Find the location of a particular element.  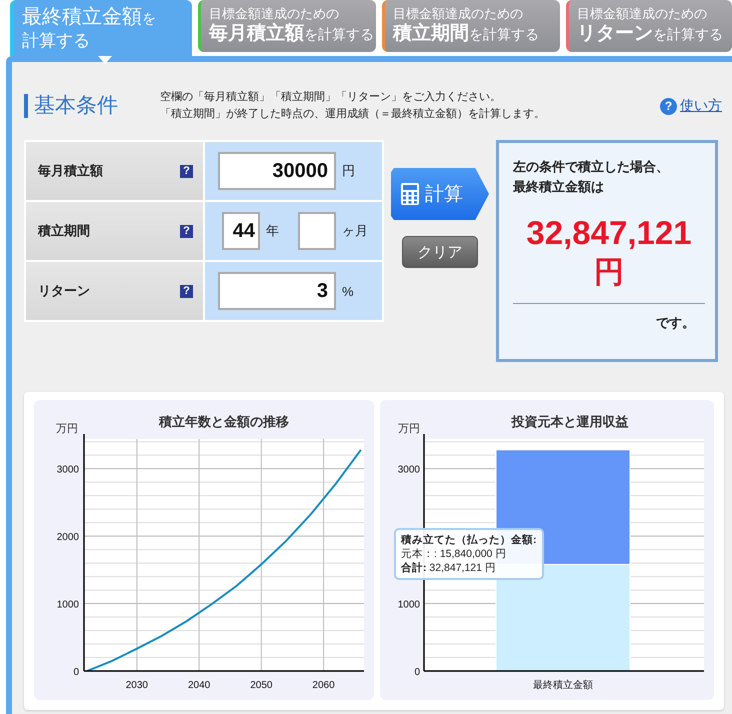

unit-label: 円 is located at coordinates (349, 171).